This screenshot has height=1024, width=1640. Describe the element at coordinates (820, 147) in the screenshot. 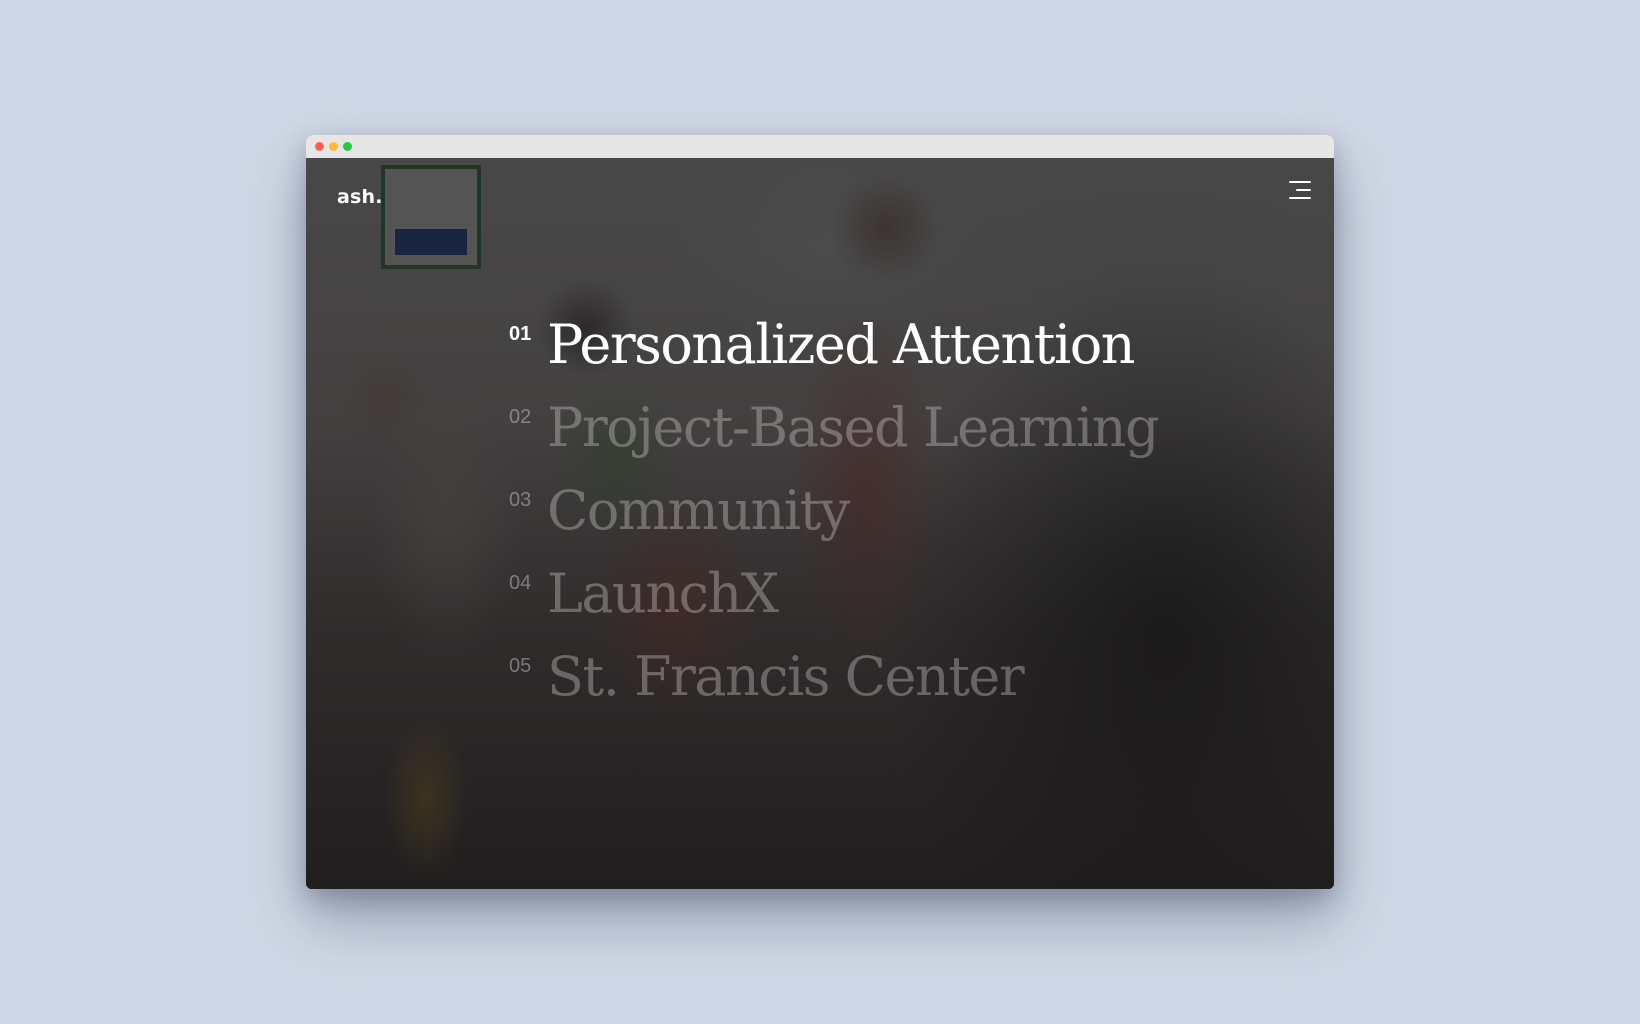

I see `window-titlebar` at that location.